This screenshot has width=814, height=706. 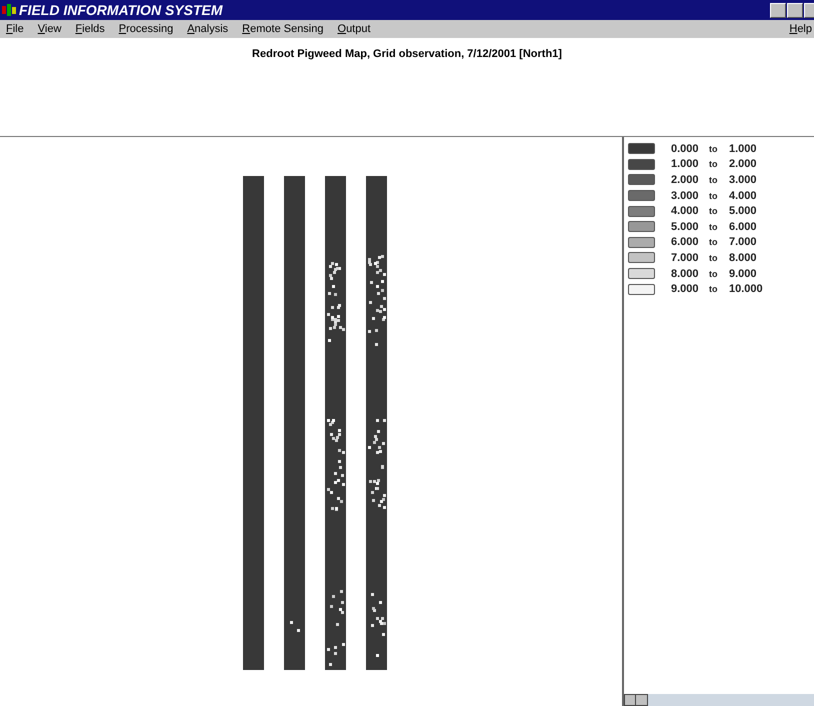 What do you see at coordinates (90, 29) in the screenshot?
I see `menu-item: Fields` at bounding box center [90, 29].